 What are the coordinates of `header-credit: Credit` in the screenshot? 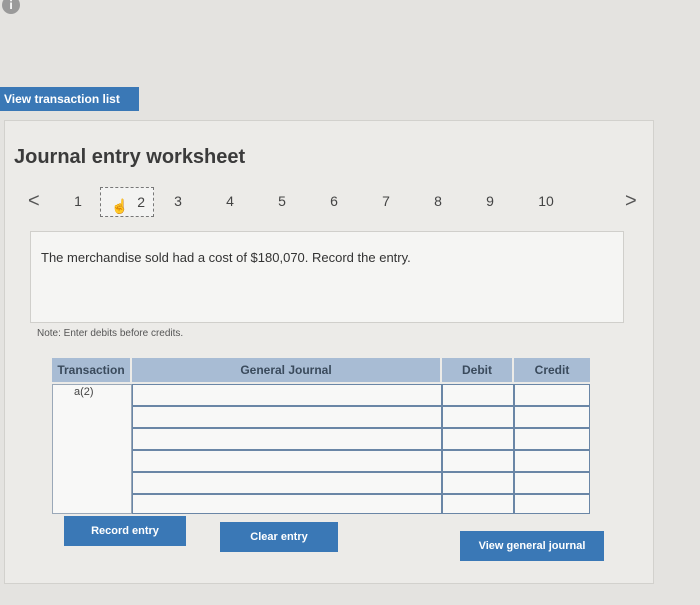 It's located at (552, 370).